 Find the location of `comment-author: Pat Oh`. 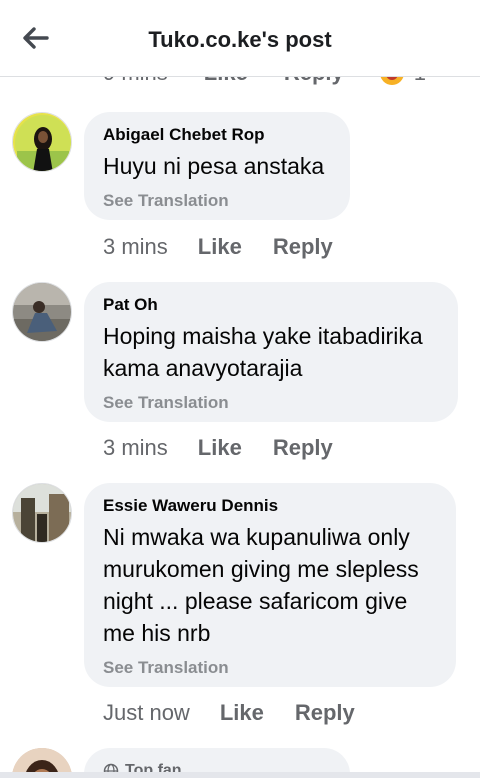

comment-author: Pat Oh is located at coordinates (270, 305).